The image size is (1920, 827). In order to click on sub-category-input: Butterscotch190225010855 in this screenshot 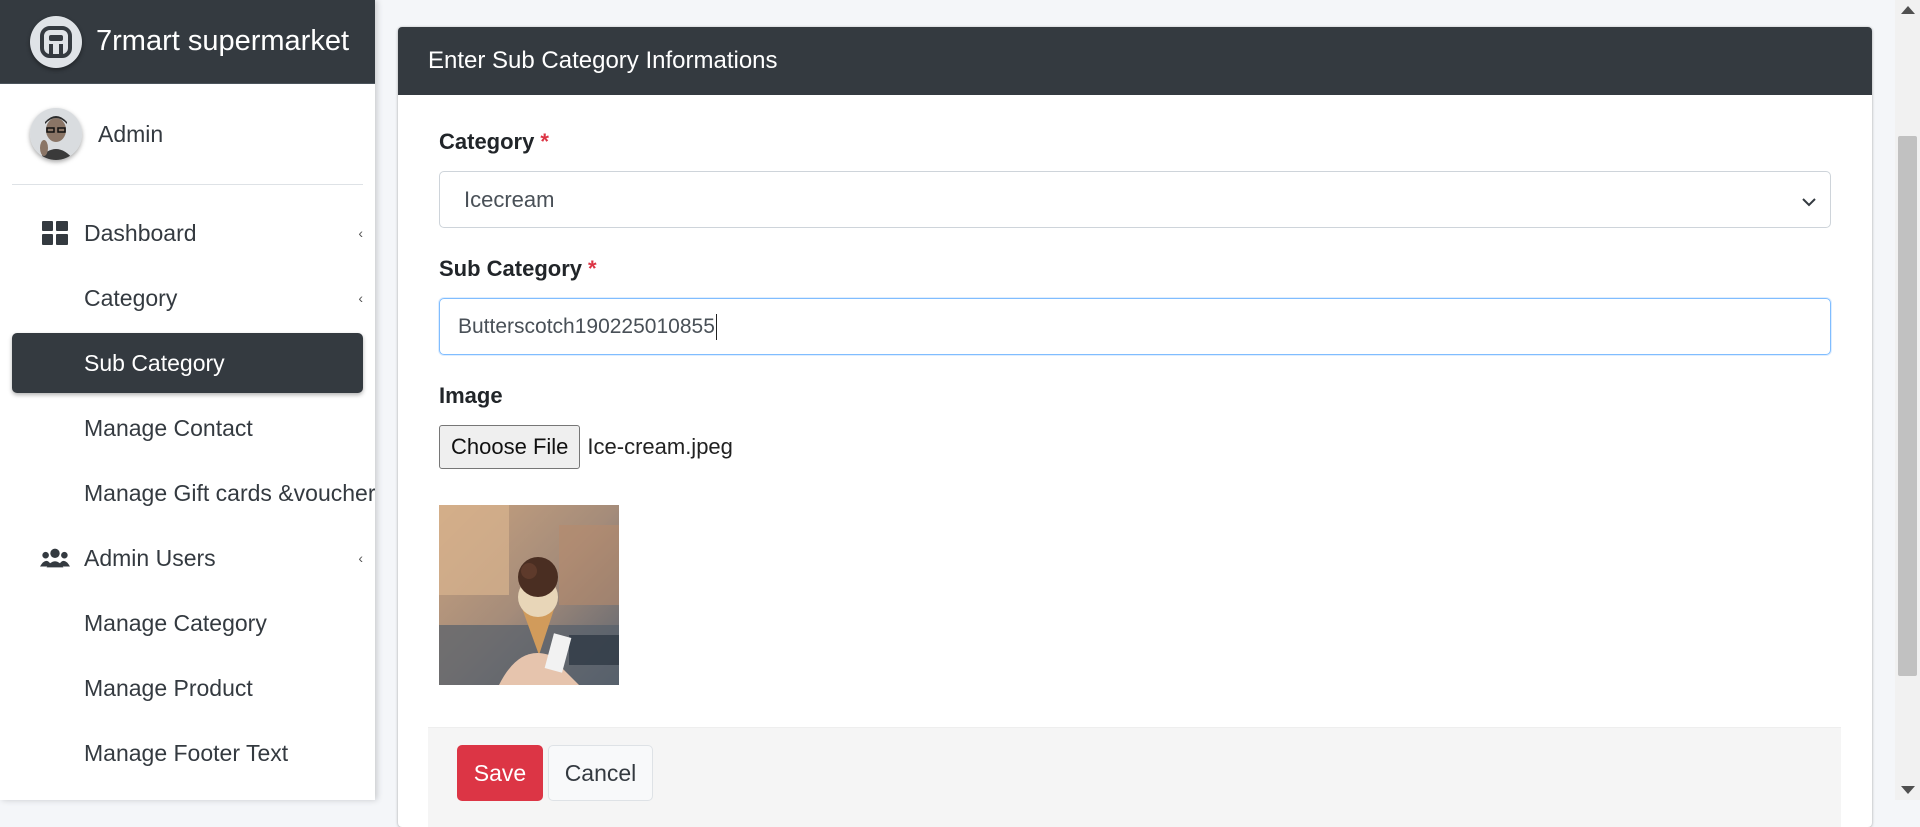, I will do `click(1135, 326)`.